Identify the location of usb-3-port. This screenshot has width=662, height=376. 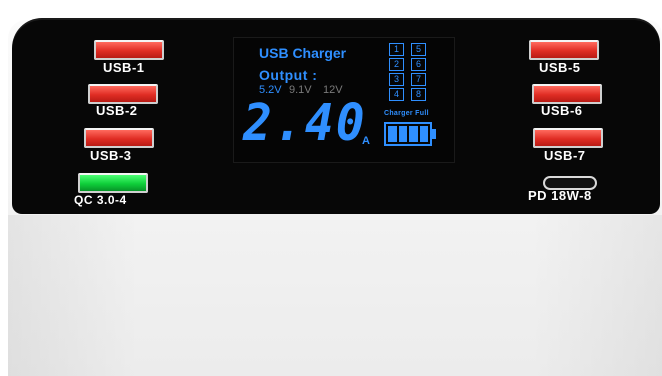
(119, 138).